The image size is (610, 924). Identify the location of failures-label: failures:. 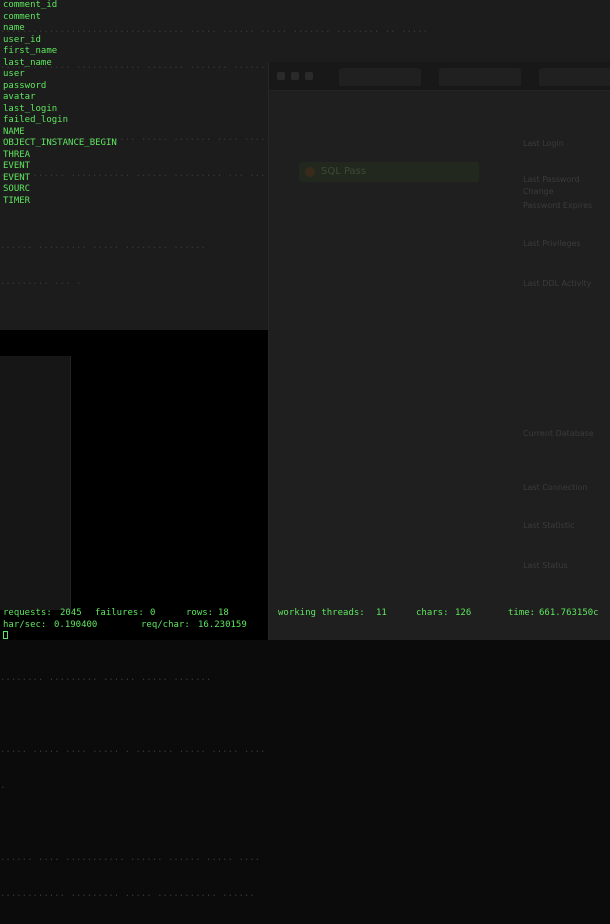
(119, 613).